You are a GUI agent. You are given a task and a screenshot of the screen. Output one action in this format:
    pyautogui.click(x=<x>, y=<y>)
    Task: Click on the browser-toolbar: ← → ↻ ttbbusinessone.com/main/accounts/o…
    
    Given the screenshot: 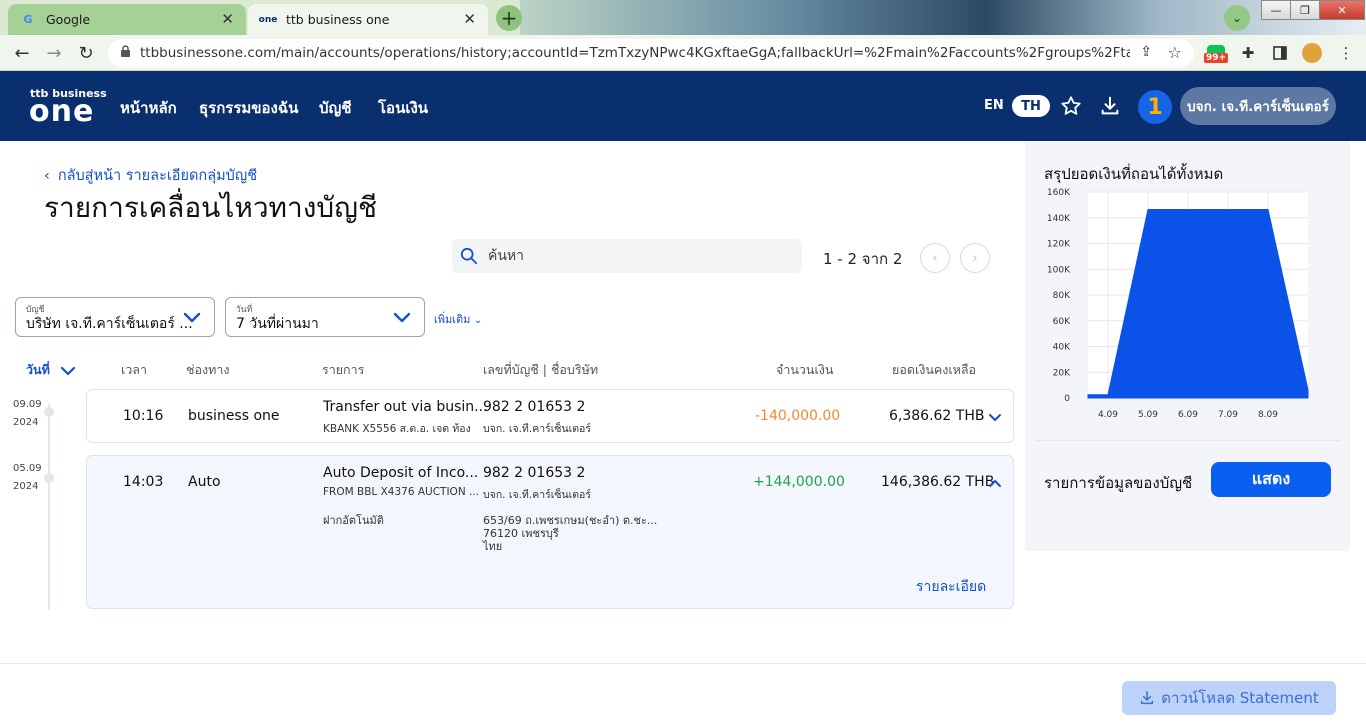 What is the action you would take?
    pyautogui.click(x=683, y=53)
    